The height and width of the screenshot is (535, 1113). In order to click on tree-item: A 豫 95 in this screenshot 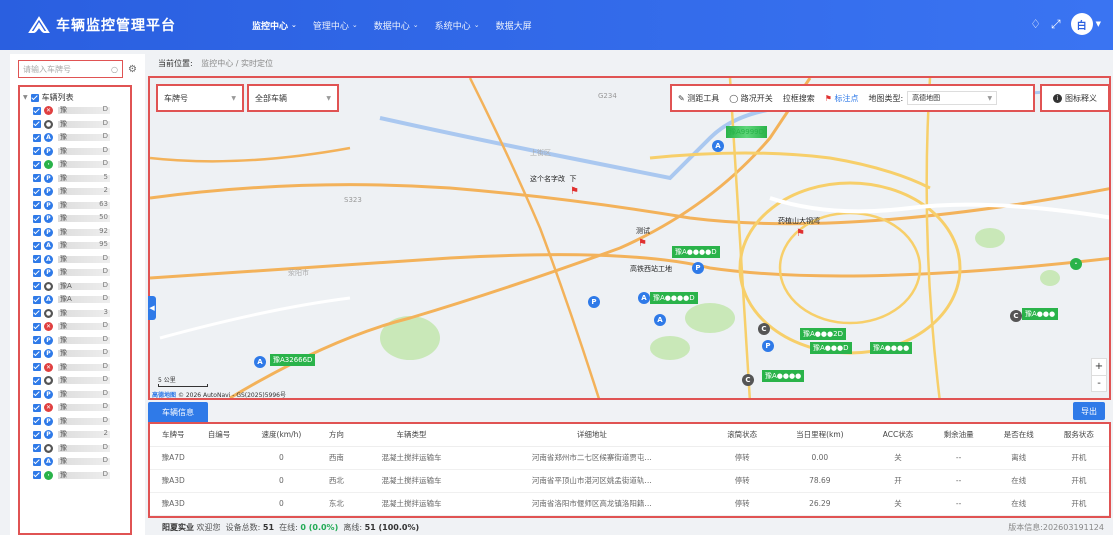, I will do `click(80, 246)`.